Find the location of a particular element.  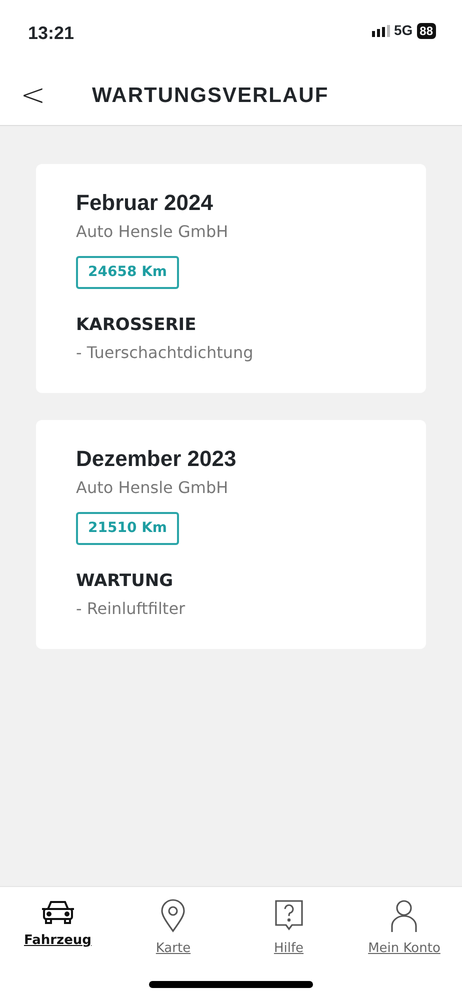

status-time: 13:21 is located at coordinates (51, 33).